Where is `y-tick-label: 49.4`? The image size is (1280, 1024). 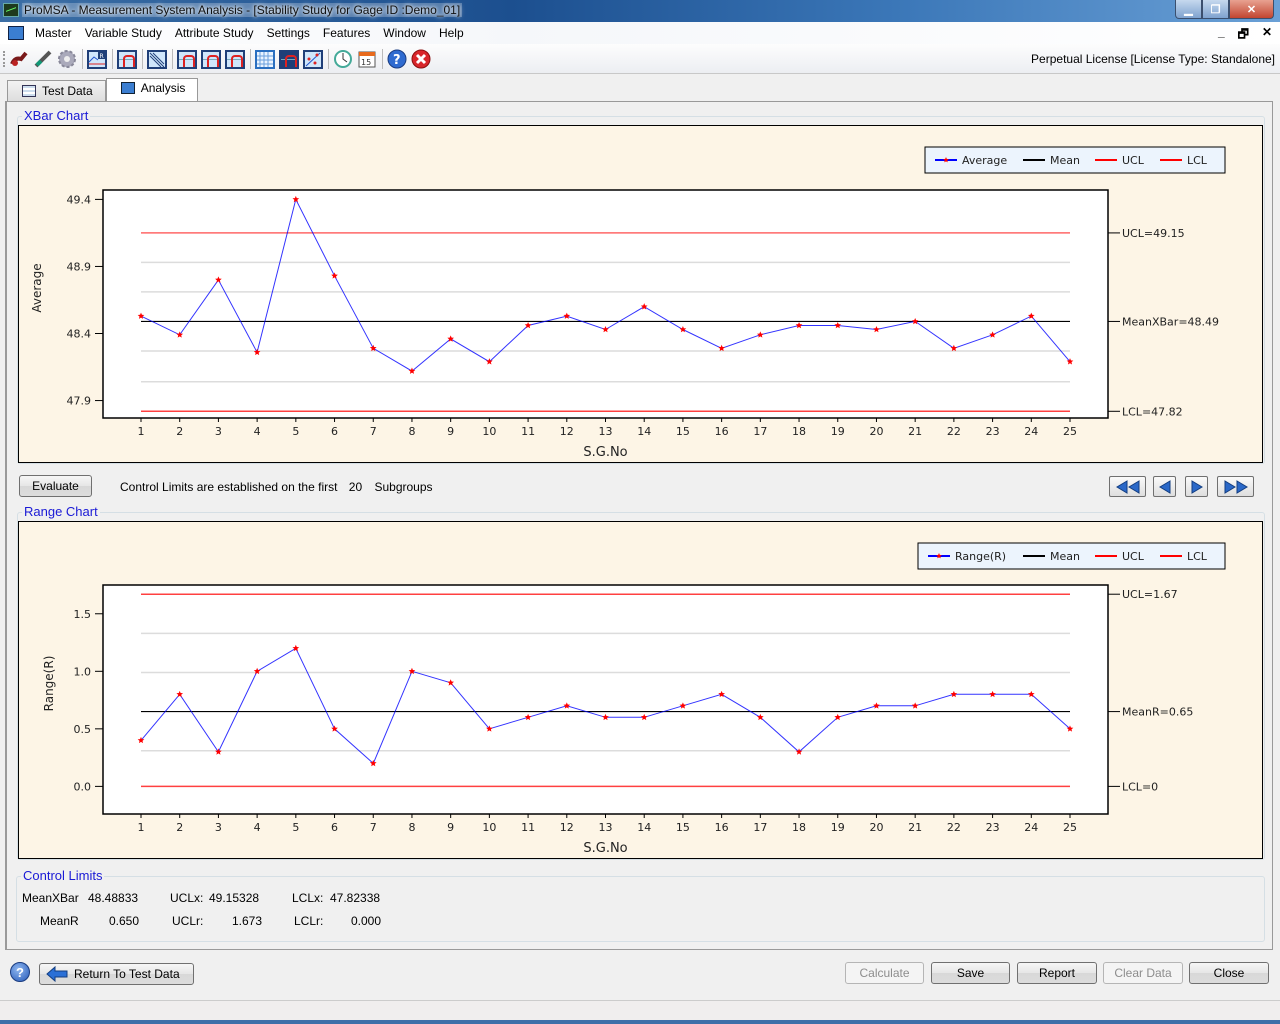
y-tick-label: 49.4 is located at coordinates (79, 199).